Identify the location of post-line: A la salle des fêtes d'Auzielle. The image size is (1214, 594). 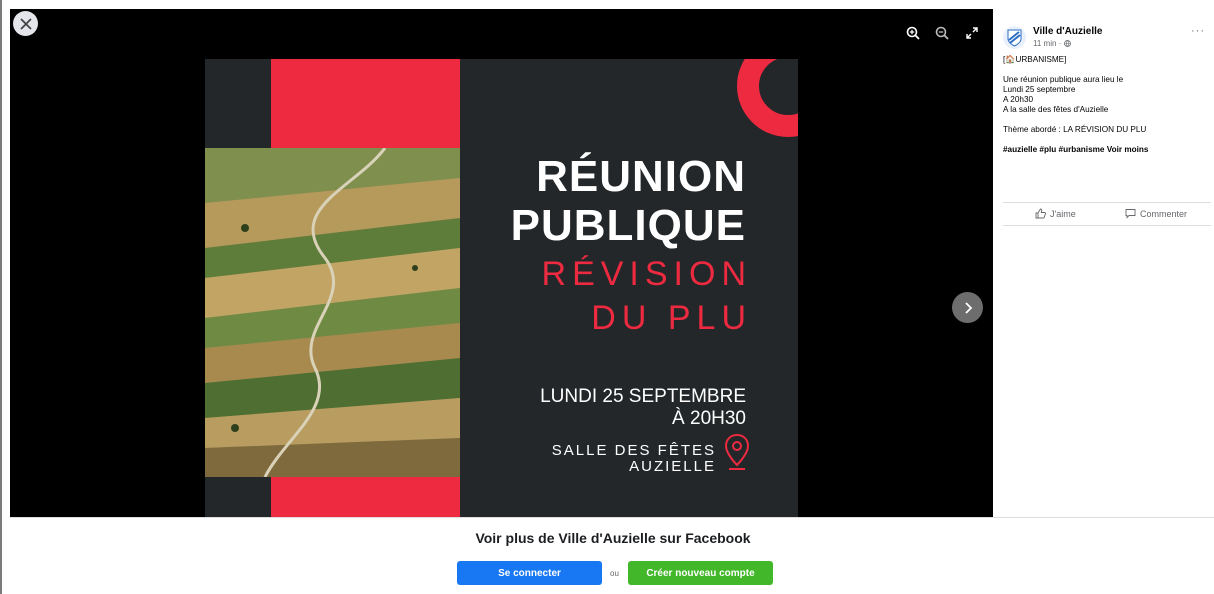
(1056, 109).